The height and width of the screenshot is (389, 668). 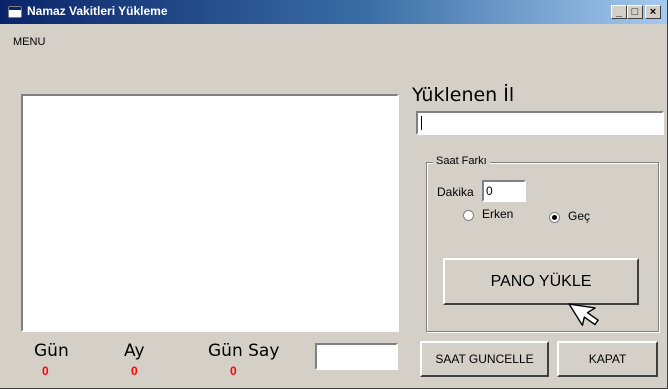 What do you see at coordinates (134, 371) in the screenshot?
I see `month-value: 0` at bounding box center [134, 371].